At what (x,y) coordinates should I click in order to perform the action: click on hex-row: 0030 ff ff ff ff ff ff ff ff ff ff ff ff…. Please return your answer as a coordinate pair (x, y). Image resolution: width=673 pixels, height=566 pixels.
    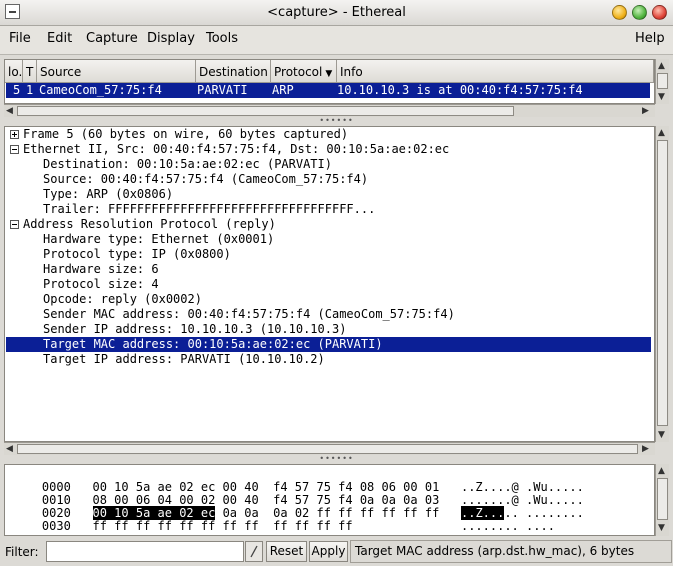
    Looking at the image, I should click on (284, 520).